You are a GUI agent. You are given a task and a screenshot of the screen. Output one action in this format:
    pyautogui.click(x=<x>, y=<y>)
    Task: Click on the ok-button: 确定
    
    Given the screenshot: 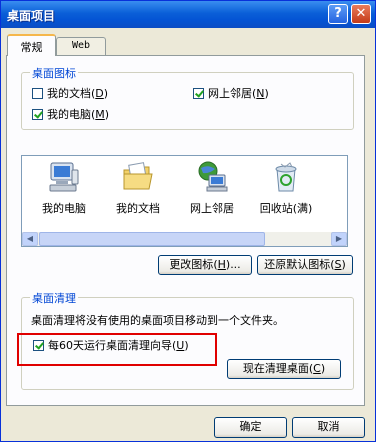 What is the action you would take?
    pyautogui.click(x=250, y=427)
    